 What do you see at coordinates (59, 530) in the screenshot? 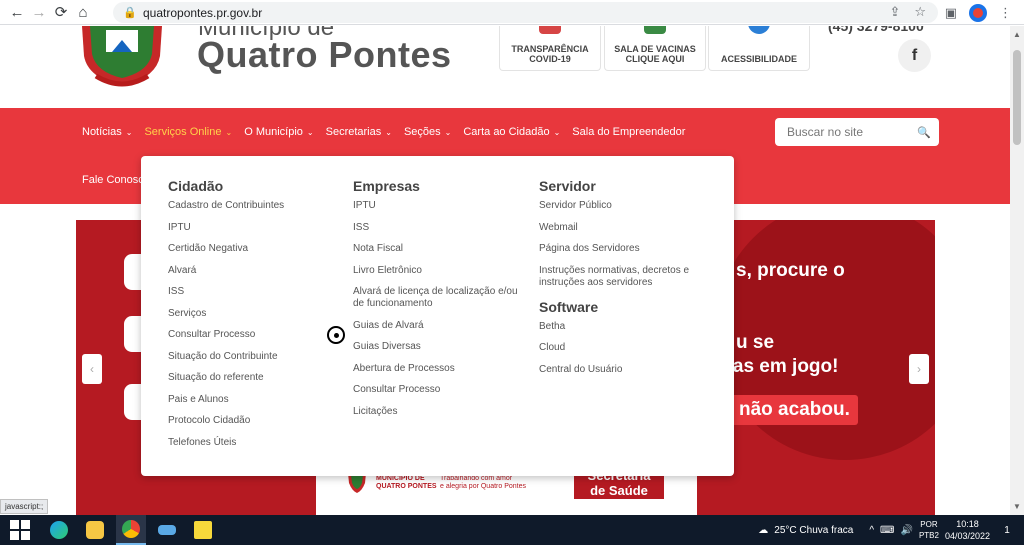
I see `edge-icon` at bounding box center [59, 530].